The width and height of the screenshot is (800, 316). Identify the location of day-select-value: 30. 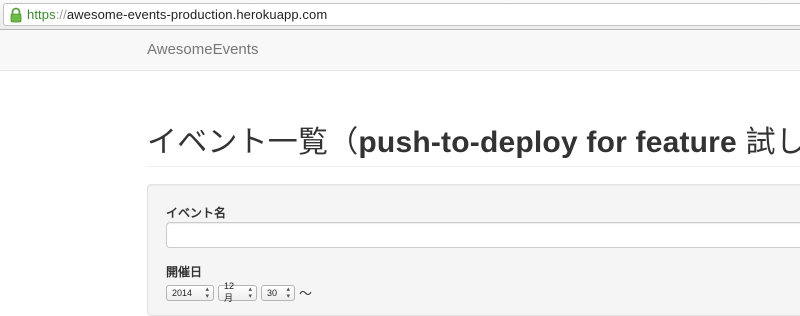
(272, 292).